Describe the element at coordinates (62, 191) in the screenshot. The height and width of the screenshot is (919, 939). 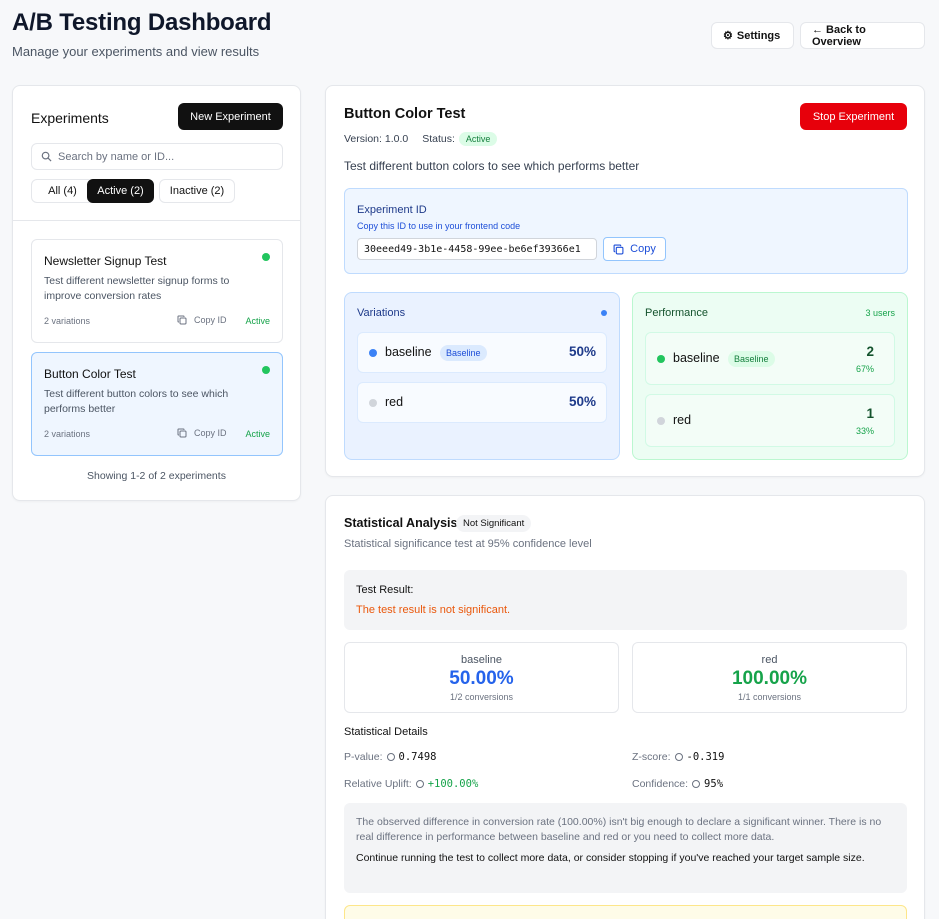
I see `filter-all: All (4)` at that location.